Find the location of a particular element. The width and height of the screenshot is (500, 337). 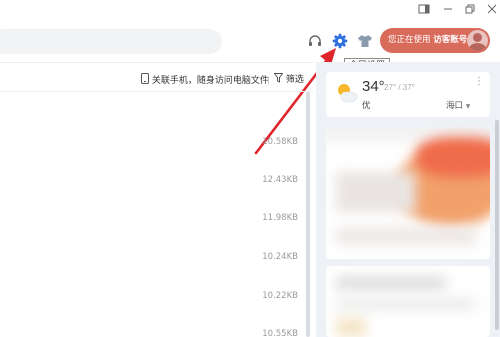

right-panel-scrollbar is located at coordinates (497, 225).